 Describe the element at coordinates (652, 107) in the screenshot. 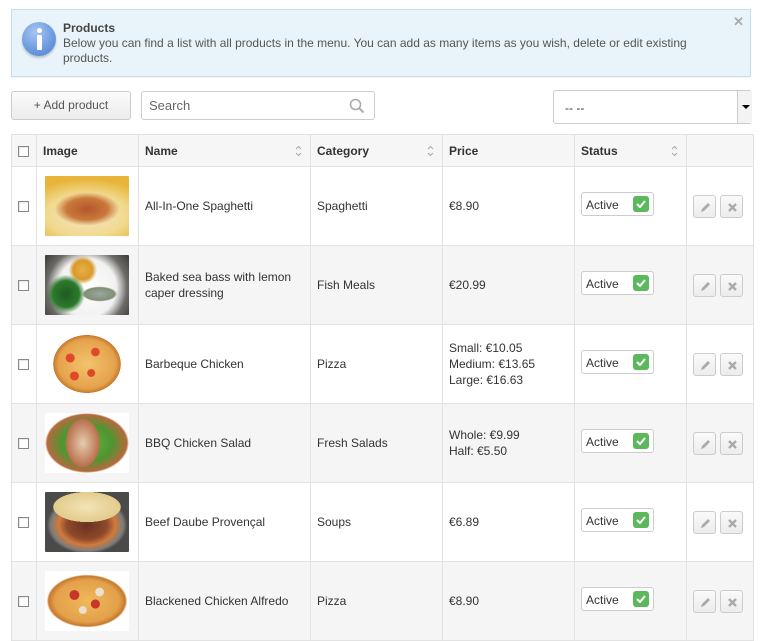

I see `filter-select: -- --` at that location.